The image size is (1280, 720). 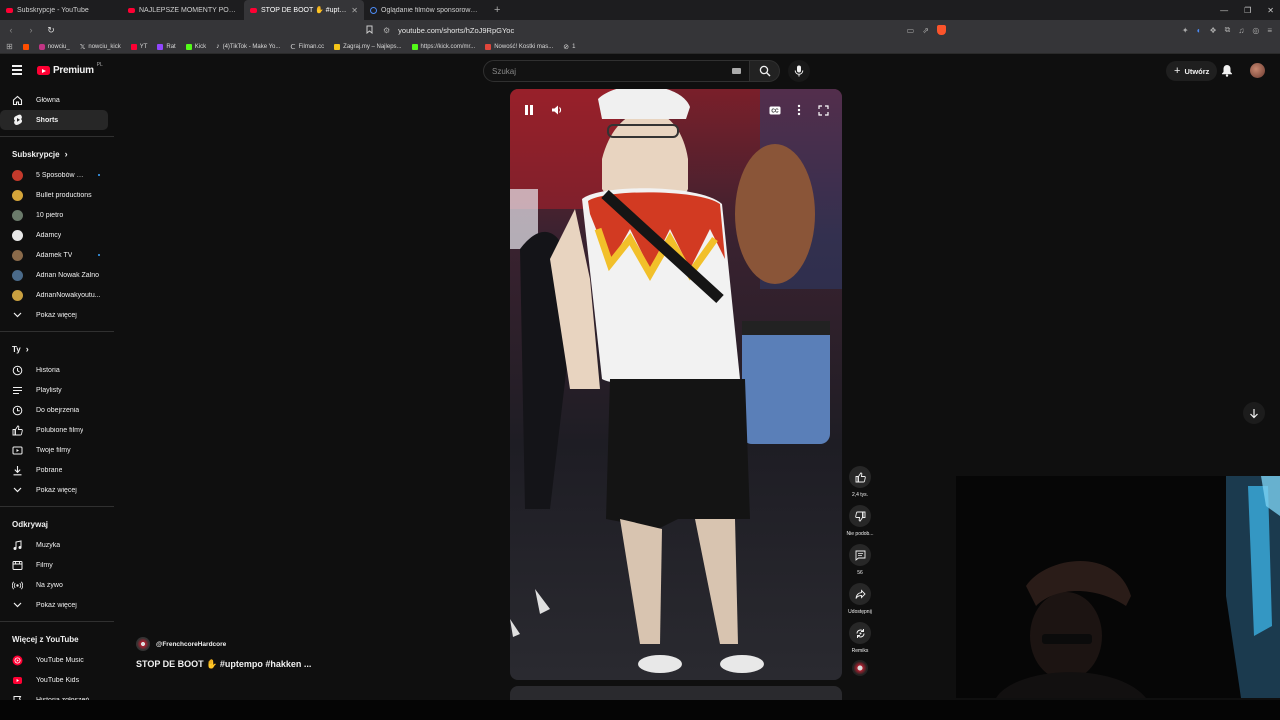 I want to click on sidebar-item-youtube-kids: YouTube Kids, so click(x=54, y=680).